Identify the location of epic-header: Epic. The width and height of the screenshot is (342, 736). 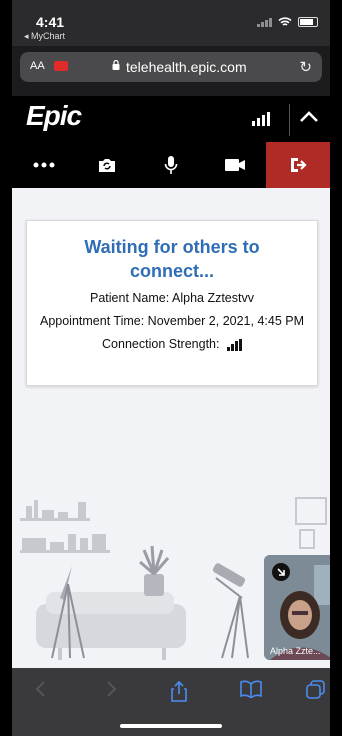
(171, 142).